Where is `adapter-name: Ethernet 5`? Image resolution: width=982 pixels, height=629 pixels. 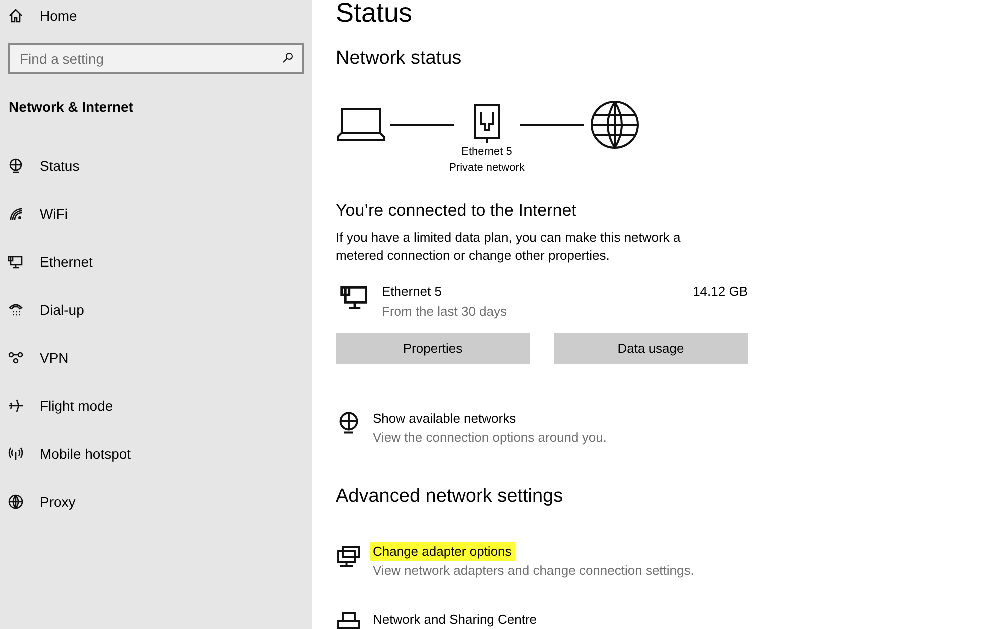
adapter-name: Ethernet 5 is located at coordinates (412, 292).